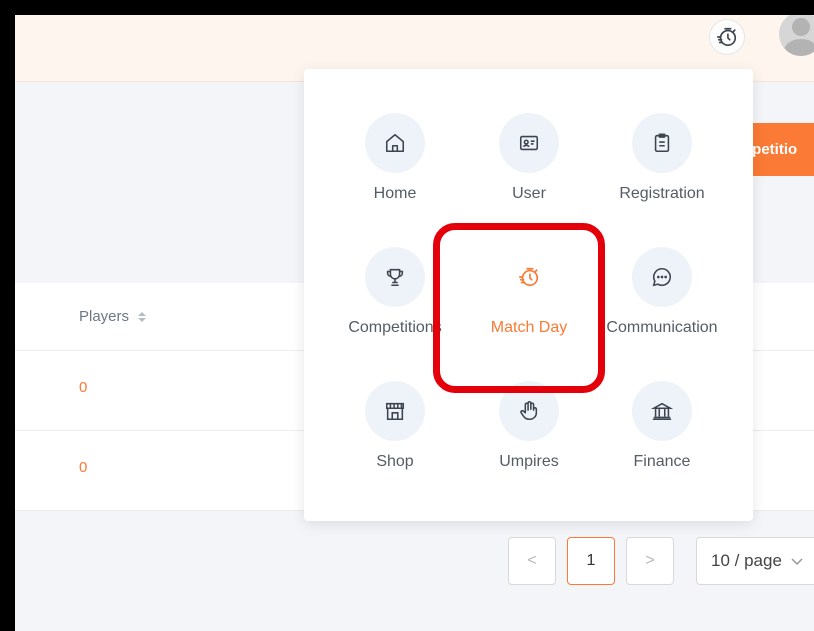 Image resolution: width=814 pixels, height=631 pixels. I want to click on app-item-home: Home, so click(395, 158).